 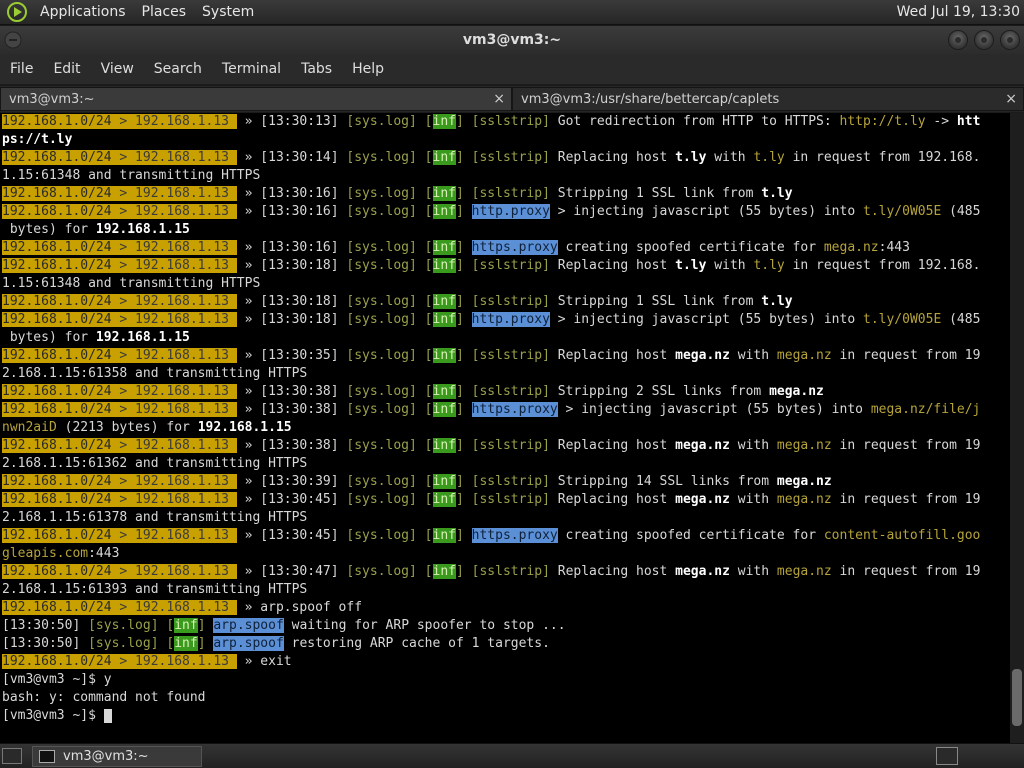 What do you see at coordinates (1017, 428) in the screenshot?
I see `terminal-scrollbar` at bounding box center [1017, 428].